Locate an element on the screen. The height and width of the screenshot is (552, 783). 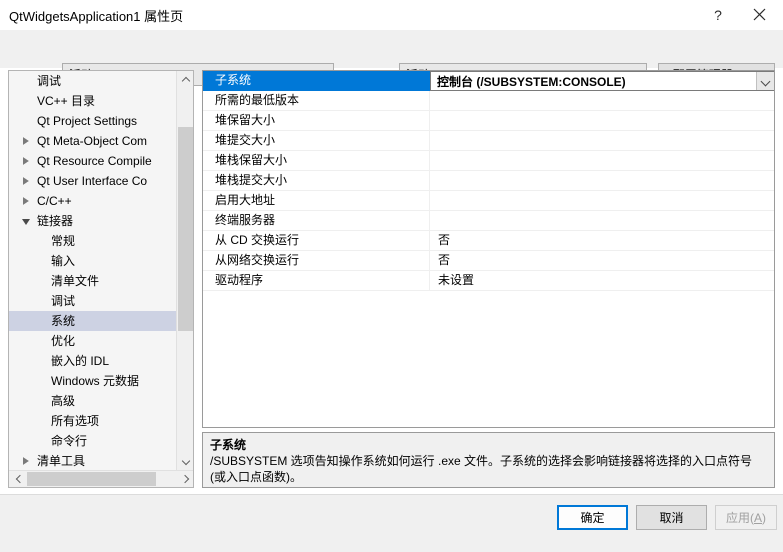
property-name: 启用大地址 is located at coordinates (316, 200).